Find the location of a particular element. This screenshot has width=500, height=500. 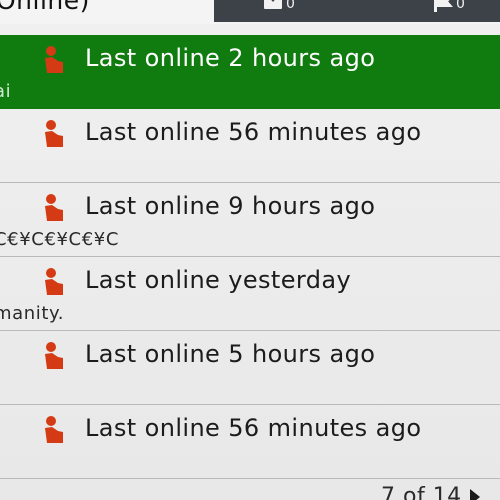

friend-message: ai is located at coordinates (6, 91).